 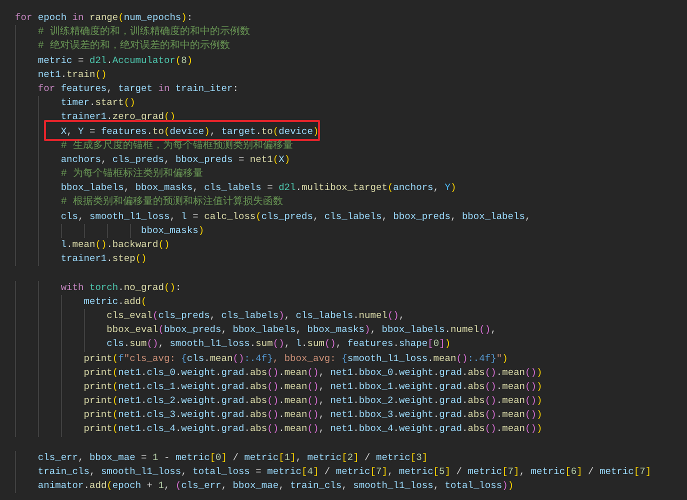 I want to click on code-line: cls_eval(cls_preds, cls_labels), cls_labels.numel(),, so click(x=255, y=315).